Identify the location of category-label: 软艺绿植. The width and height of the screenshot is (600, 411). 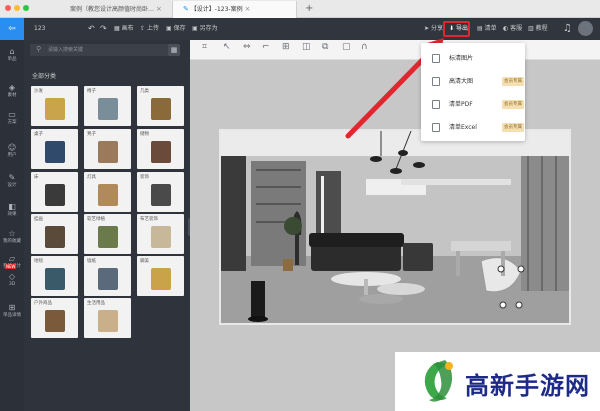
(96, 219).